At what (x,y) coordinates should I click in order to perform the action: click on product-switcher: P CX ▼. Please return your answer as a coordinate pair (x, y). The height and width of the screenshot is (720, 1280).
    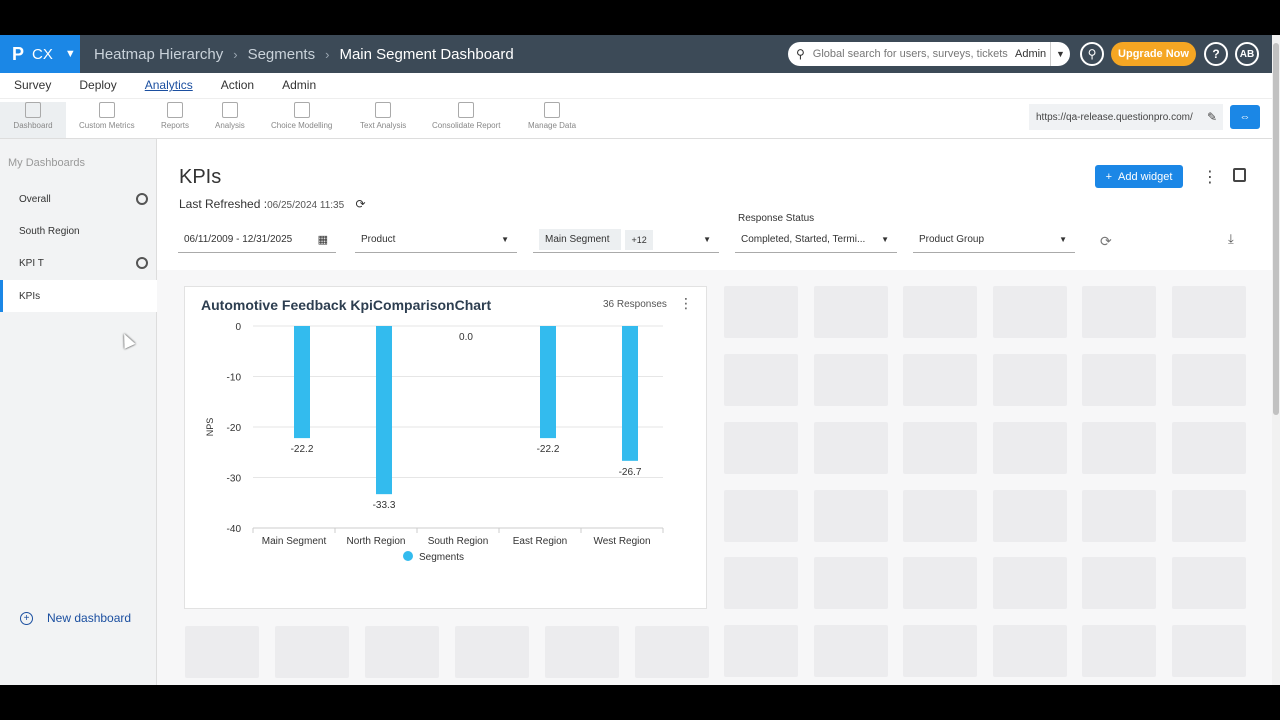
    Looking at the image, I should click on (40, 54).